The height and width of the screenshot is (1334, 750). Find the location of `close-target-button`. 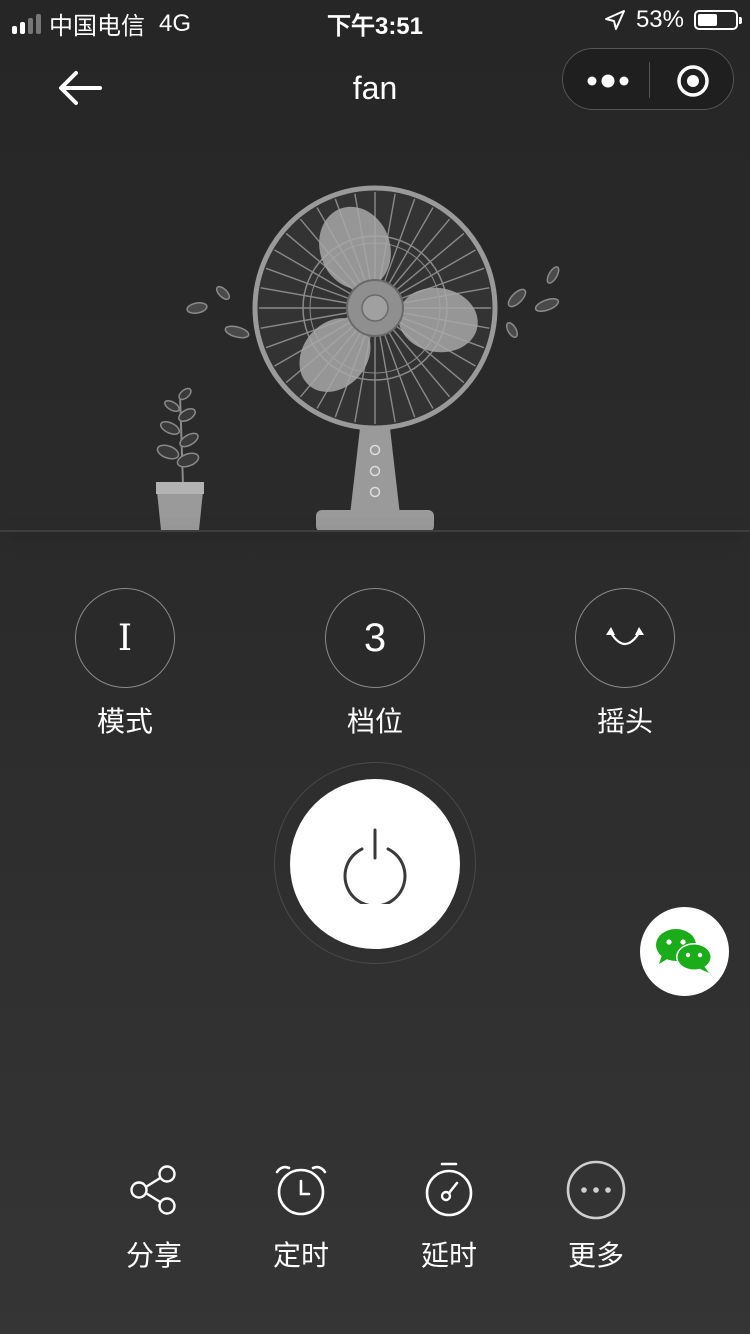

close-target-button is located at coordinates (692, 80).